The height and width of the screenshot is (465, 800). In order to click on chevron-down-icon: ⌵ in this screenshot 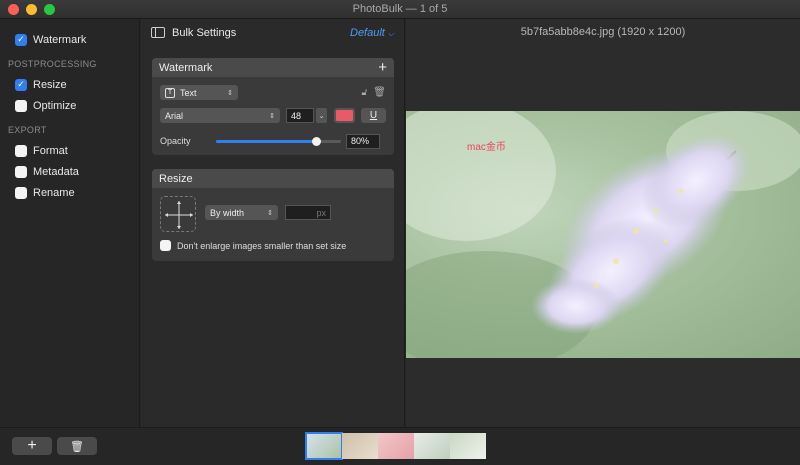, I will do `click(390, 33)`.